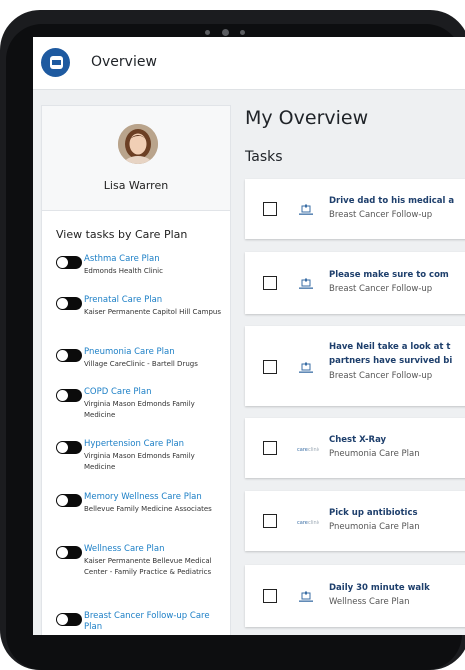 The height and width of the screenshot is (670, 465). I want to click on camera-lens, so click(225, 32).